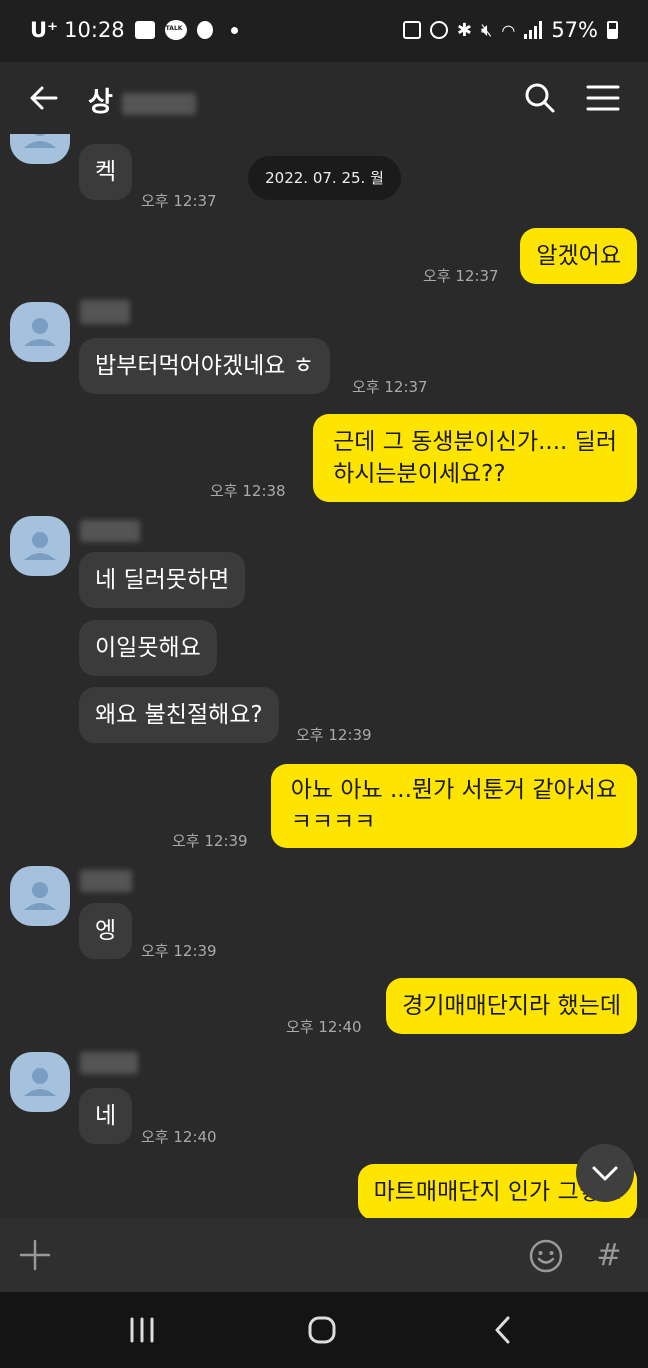 The width and height of the screenshot is (648, 1368). What do you see at coordinates (504, 1330) in the screenshot?
I see `back-icon` at bounding box center [504, 1330].